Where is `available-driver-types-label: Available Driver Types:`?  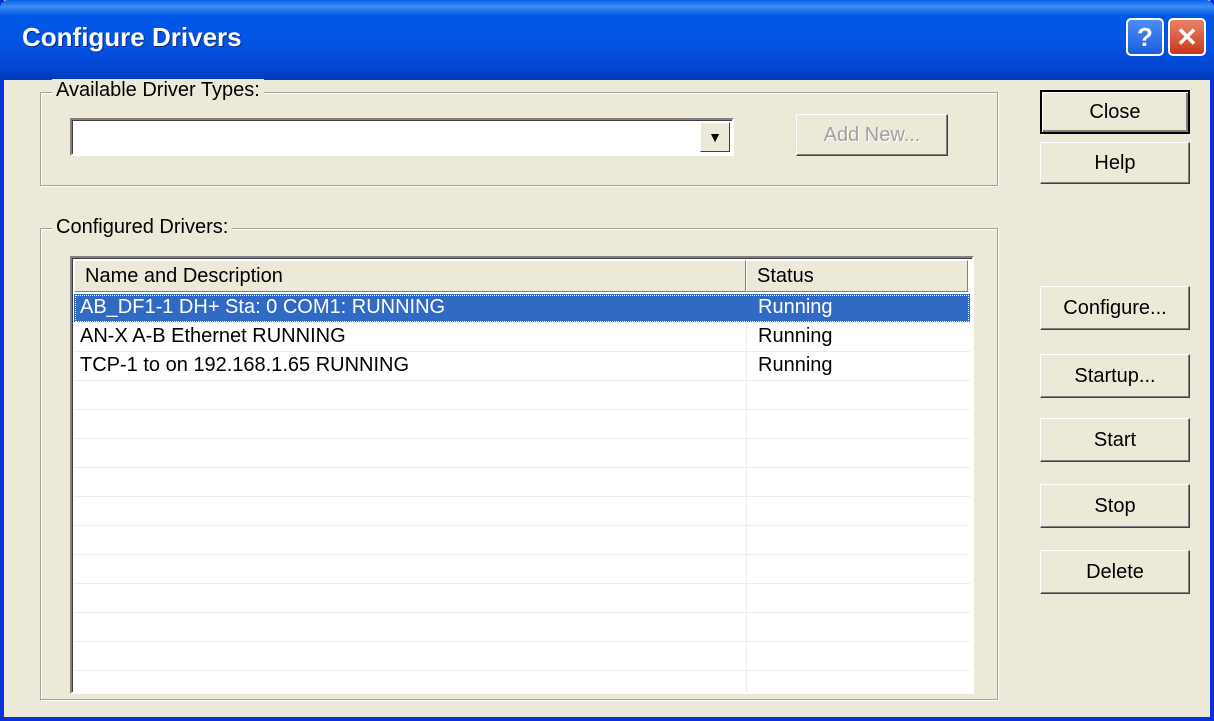 available-driver-types-label: Available Driver Types: is located at coordinates (158, 90).